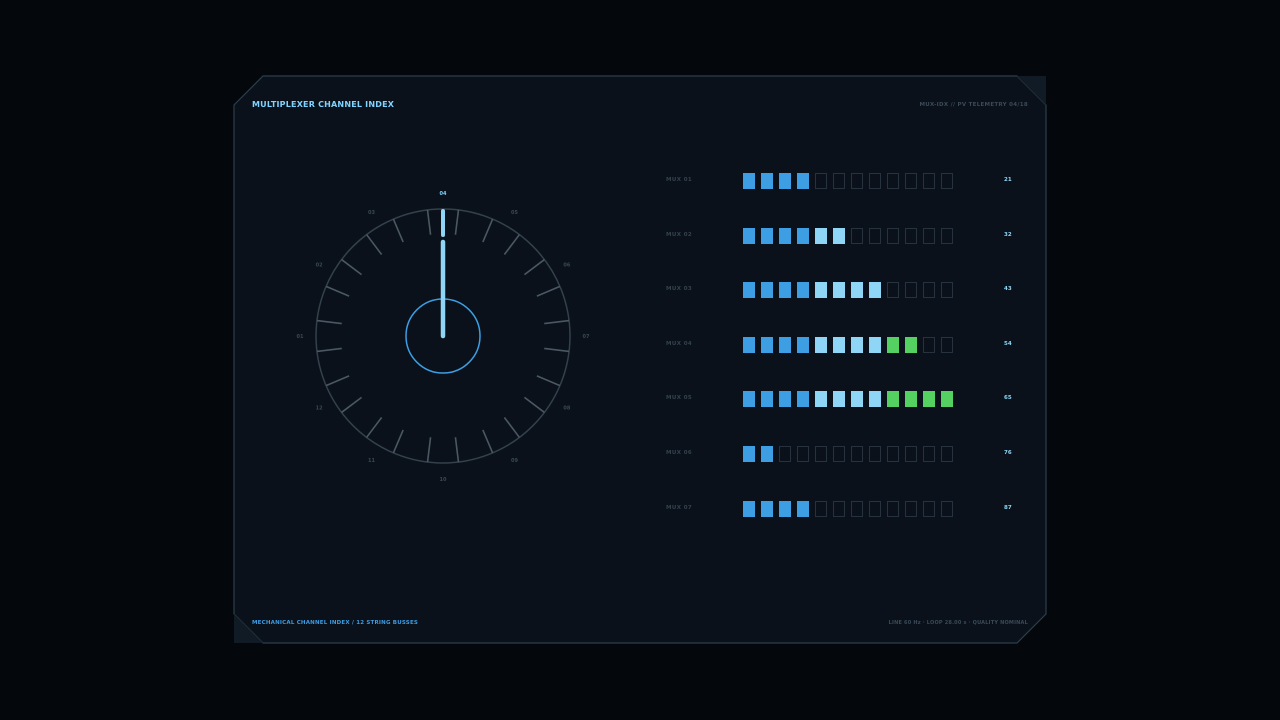  I want to click on mux-value: 21, so click(1008, 180).